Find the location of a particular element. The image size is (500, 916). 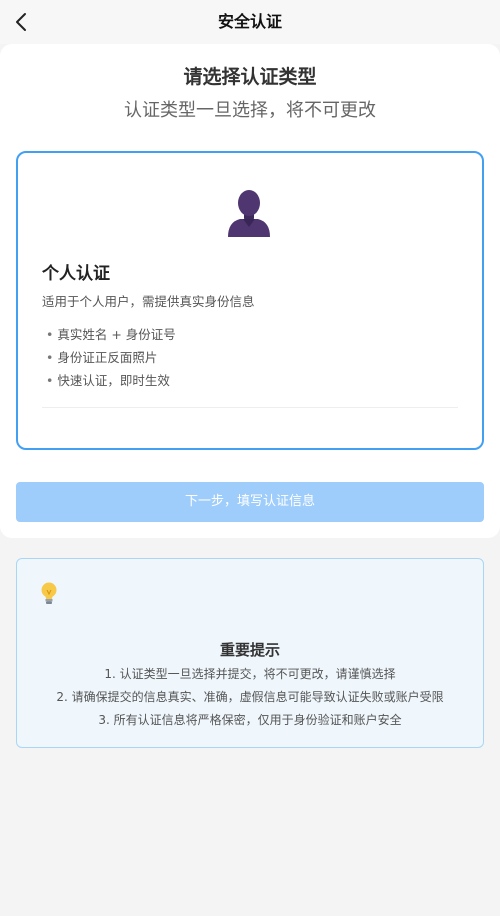

divider is located at coordinates (250, 407).